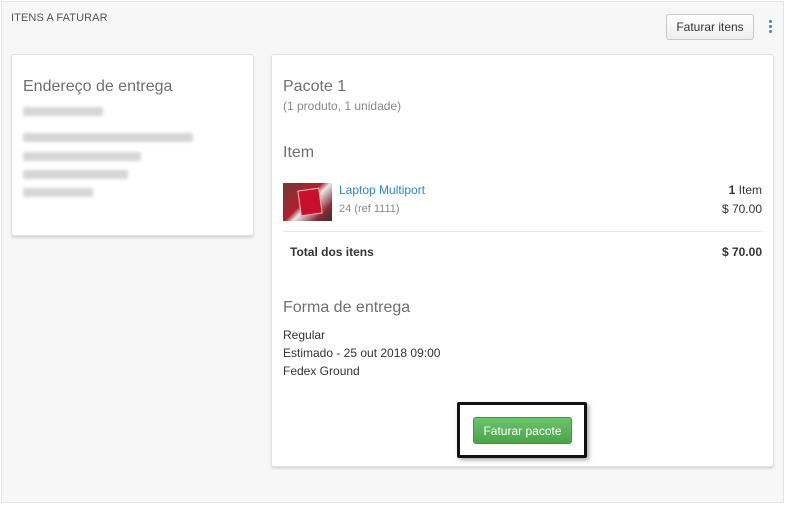 Image resolution: width=787 pixels, height=506 pixels. Describe the element at coordinates (332, 252) in the screenshot. I see `items-total-label: Total dos itens` at that location.